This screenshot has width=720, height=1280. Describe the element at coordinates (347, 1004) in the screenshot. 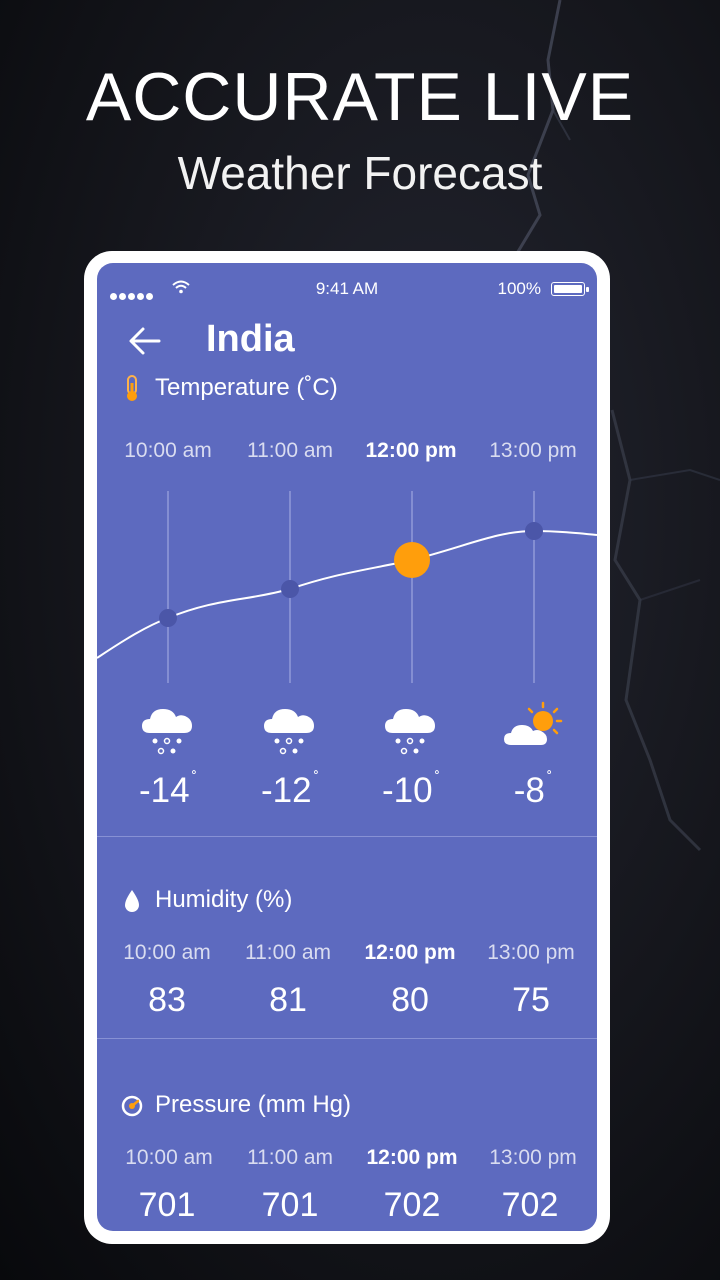

I see `humidity-values: 83 81 80 75` at that location.